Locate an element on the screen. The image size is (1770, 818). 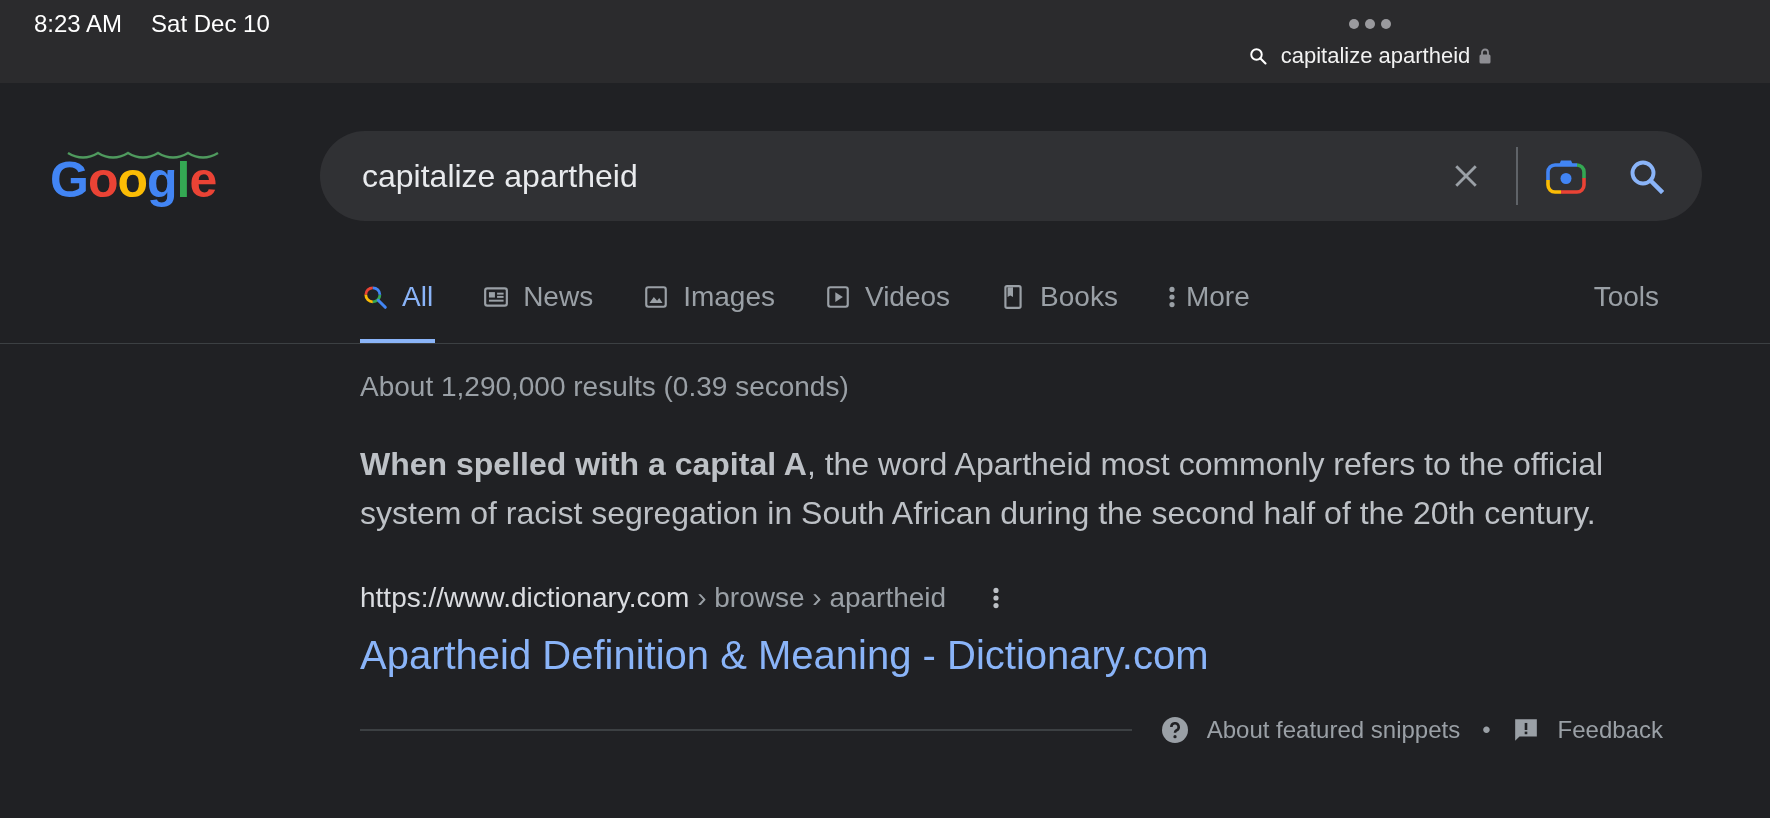
address-text: capitalize apartheid is located at coordinates (1375, 56).